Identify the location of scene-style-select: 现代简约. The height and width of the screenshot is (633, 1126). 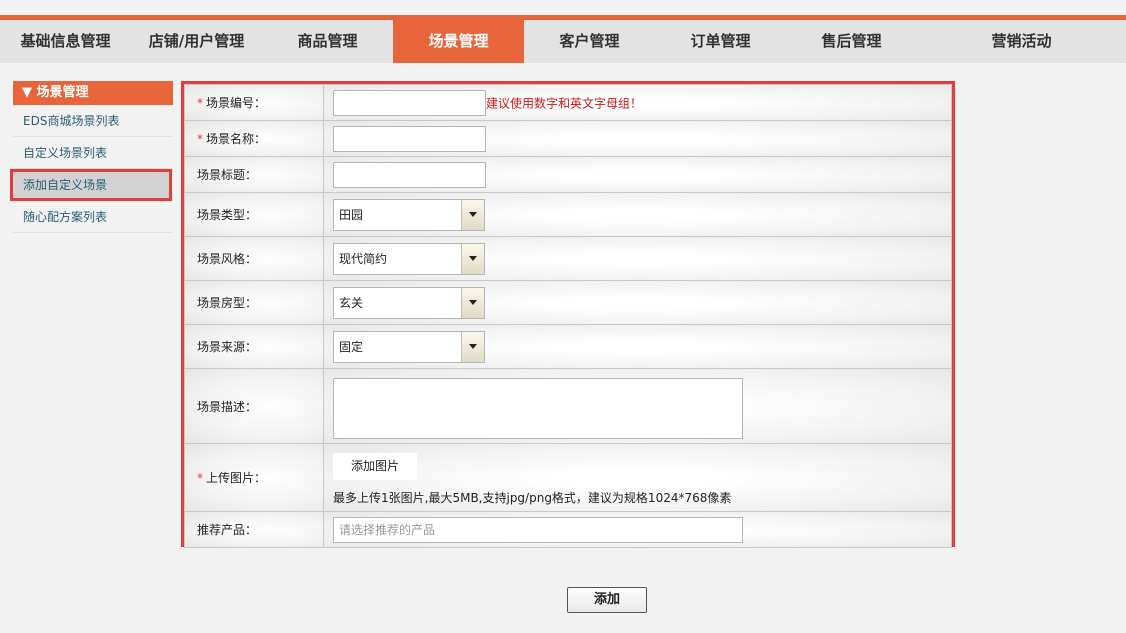
(409, 258).